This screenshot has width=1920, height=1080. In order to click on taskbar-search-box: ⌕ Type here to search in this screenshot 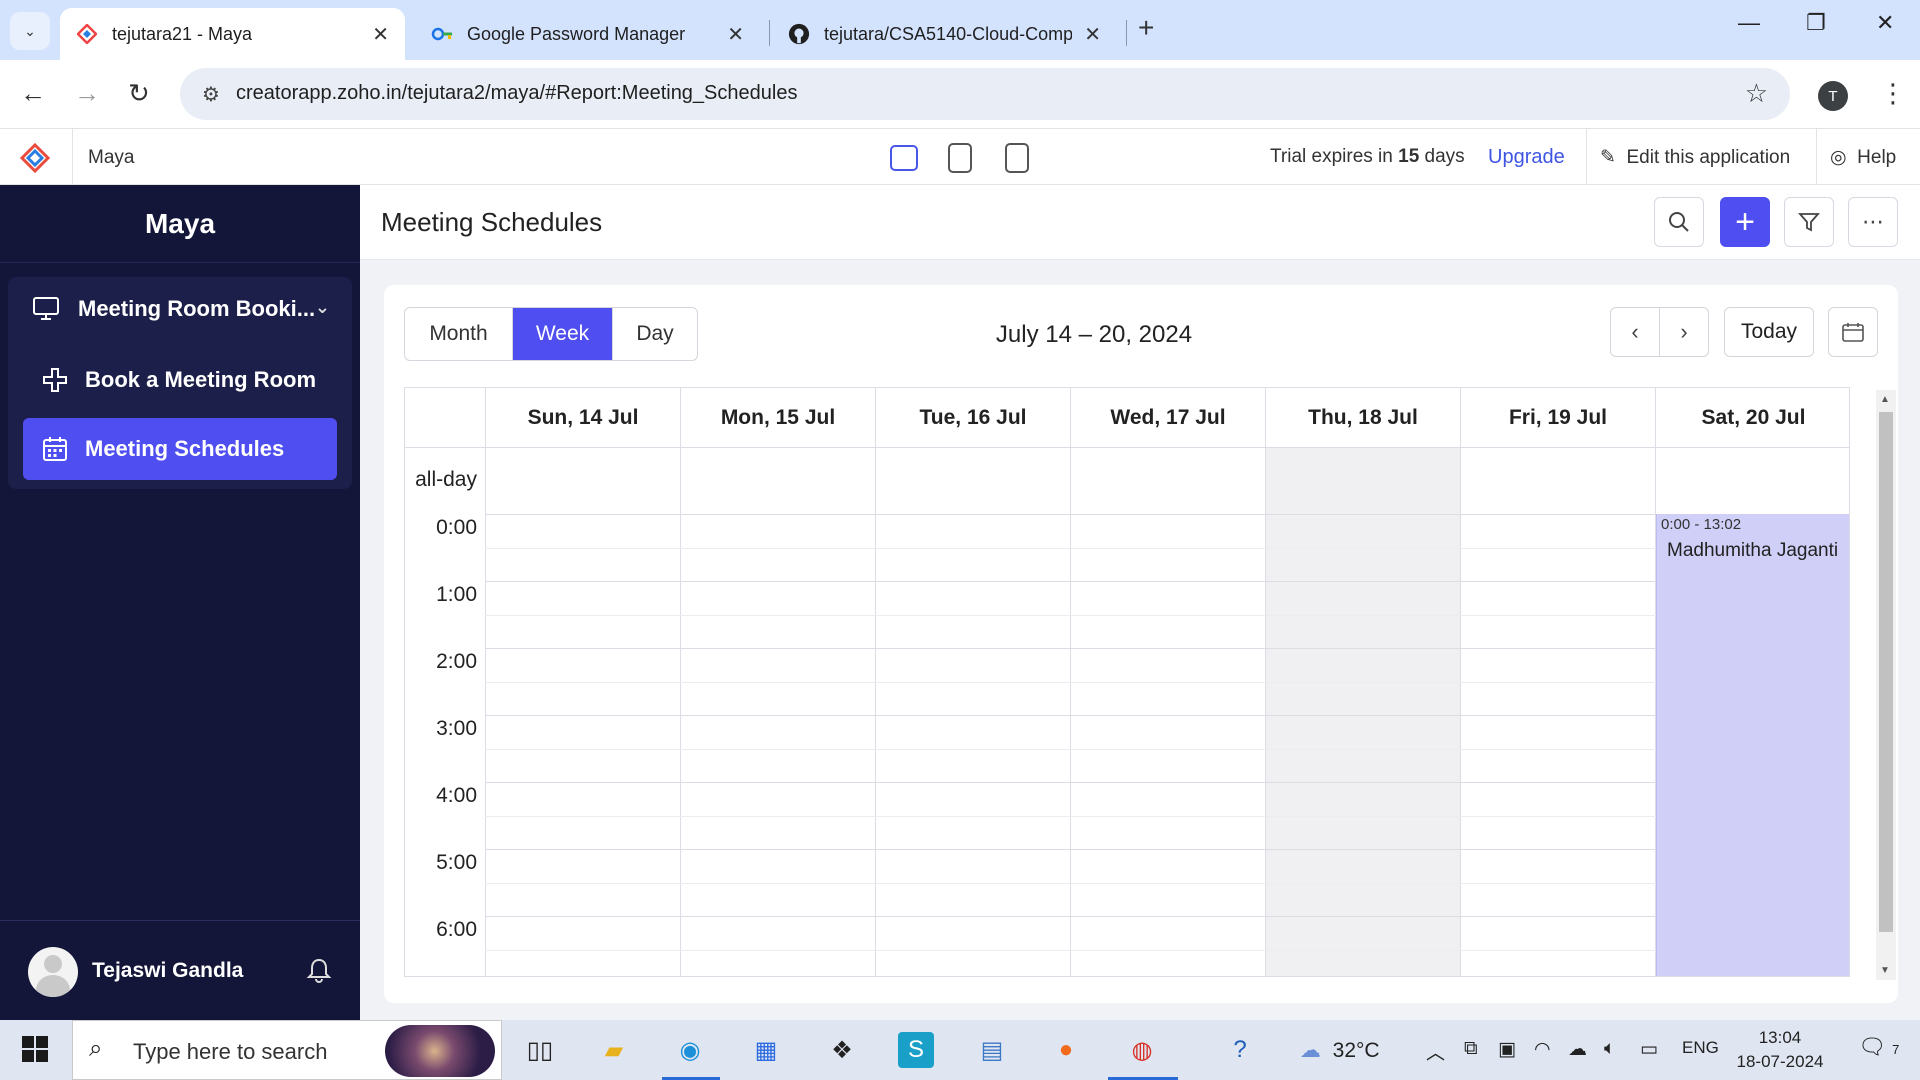, I will do `click(287, 1050)`.